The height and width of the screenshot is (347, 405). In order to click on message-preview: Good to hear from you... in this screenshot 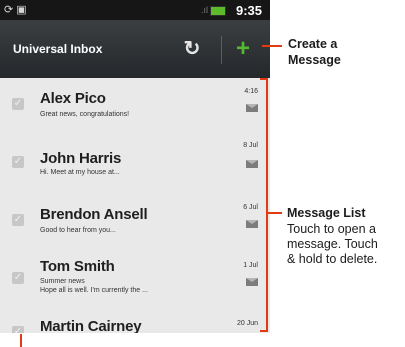, I will do `click(78, 230)`.